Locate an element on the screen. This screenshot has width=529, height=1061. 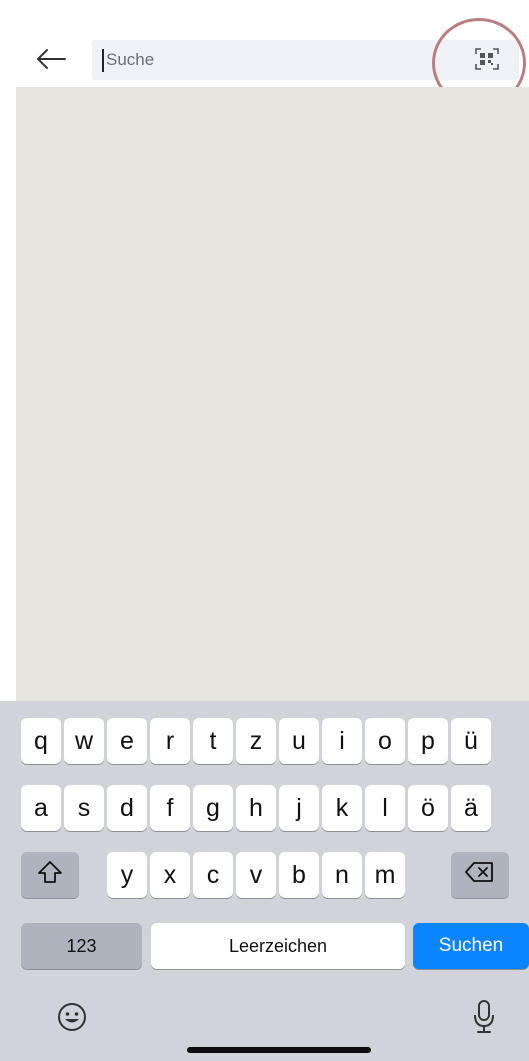
key-e: e is located at coordinates (127, 741).